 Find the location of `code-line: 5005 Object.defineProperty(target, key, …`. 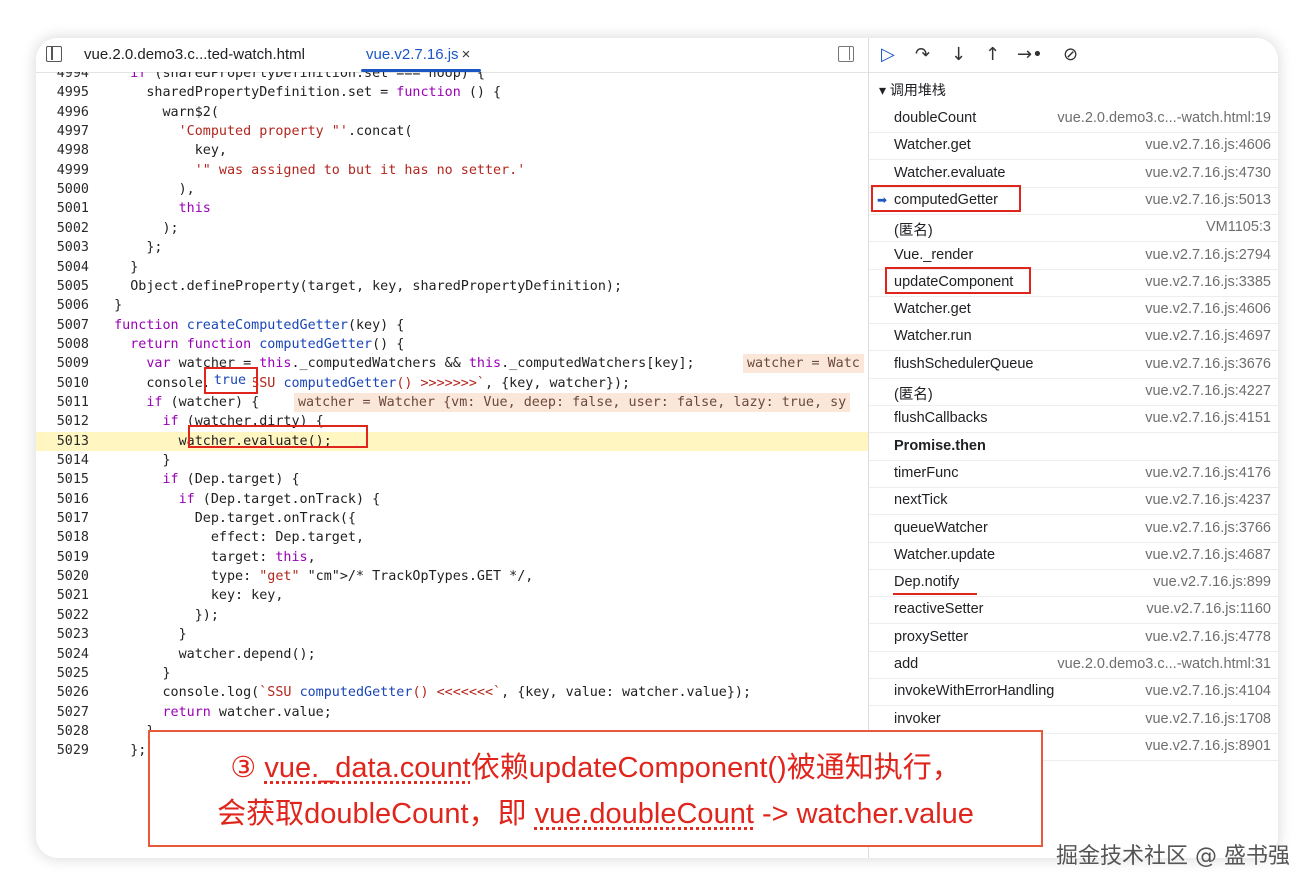

code-line: 5005 Object.defineProperty(target, key, … is located at coordinates (452, 286).